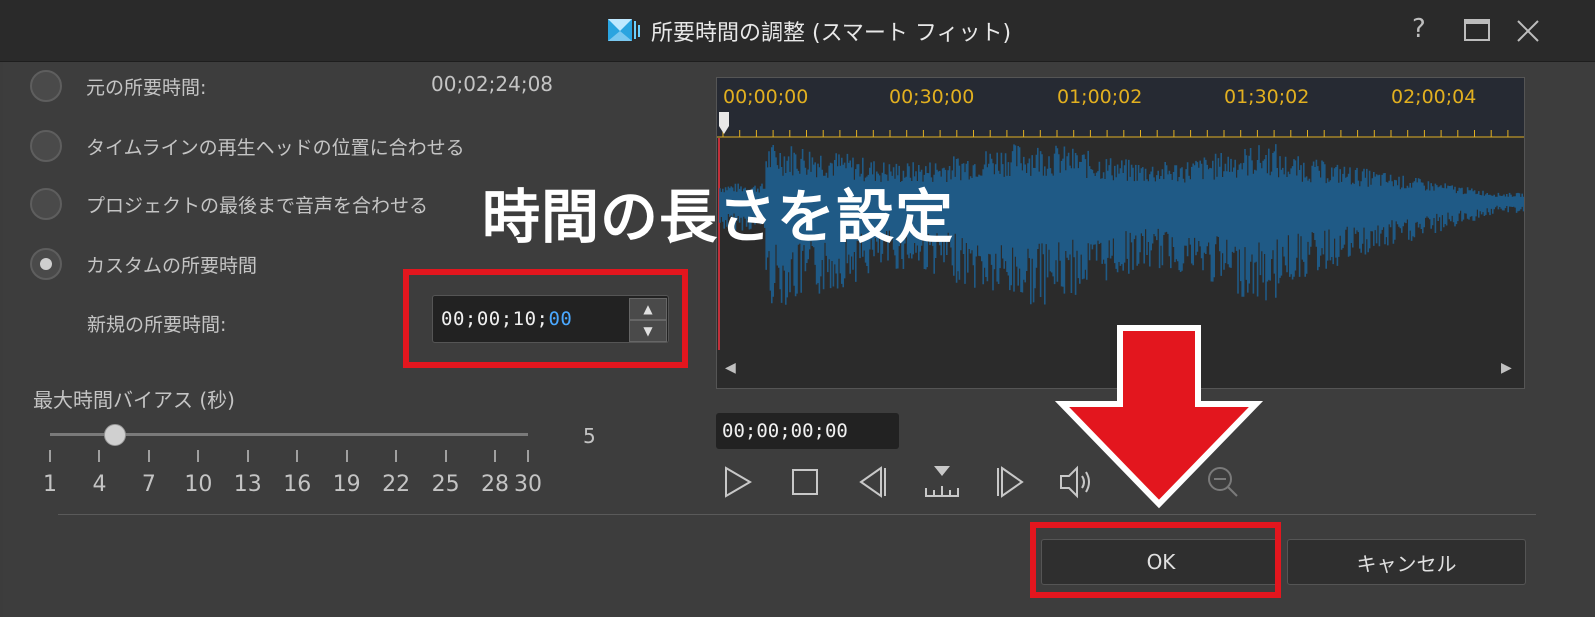  Describe the element at coordinates (134, 400) in the screenshot. I see `bias-label: 最大時間バイアス (秒)` at that location.